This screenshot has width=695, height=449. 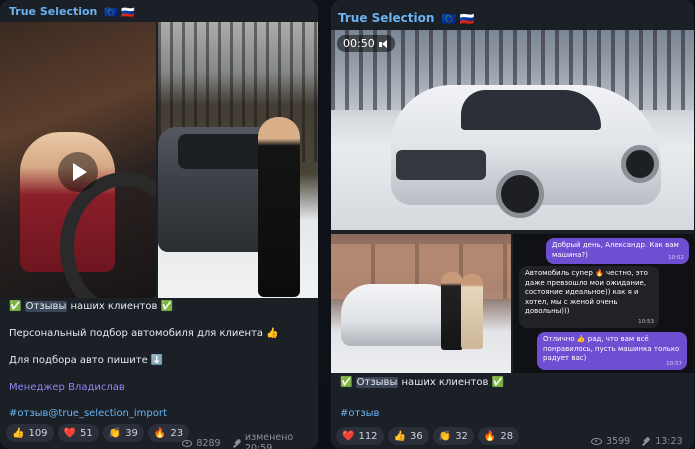 I want to click on video-car-glass, so click(x=531, y=110).